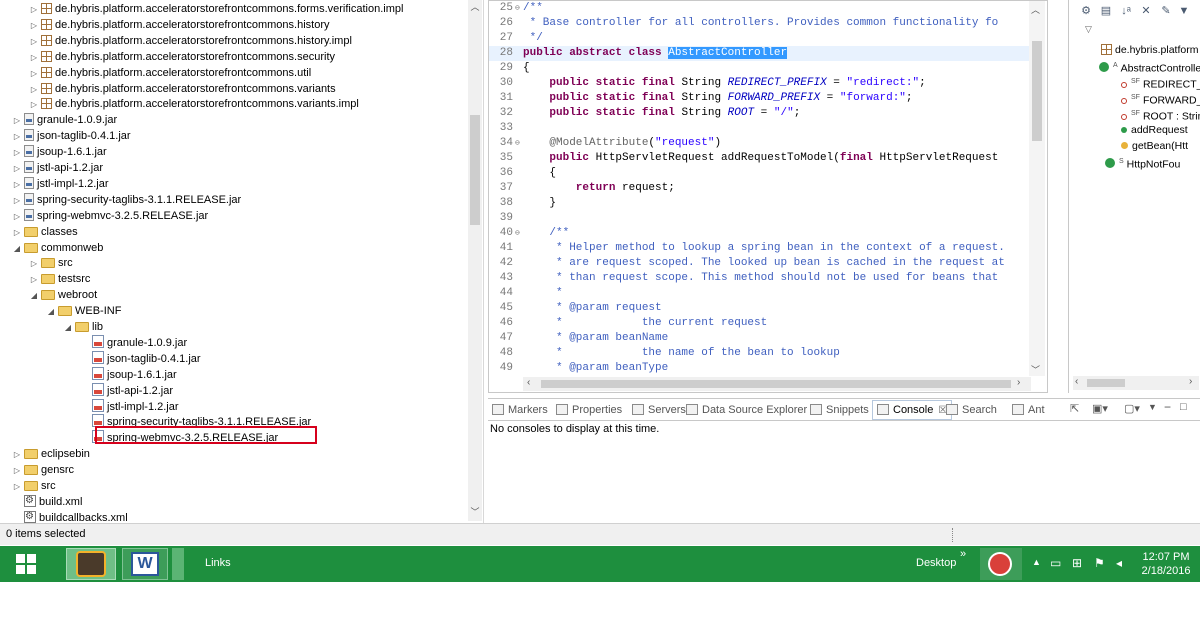  Describe the element at coordinates (659, 410) in the screenshot. I see `tab-servers: Servers` at that location.